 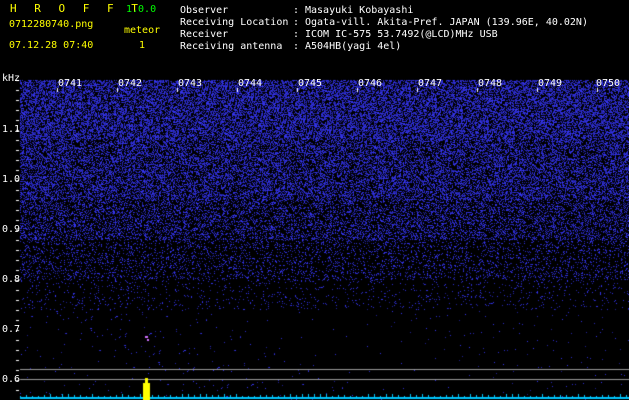 I want to click on app-version: 1.0.0, so click(x=141, y=9).